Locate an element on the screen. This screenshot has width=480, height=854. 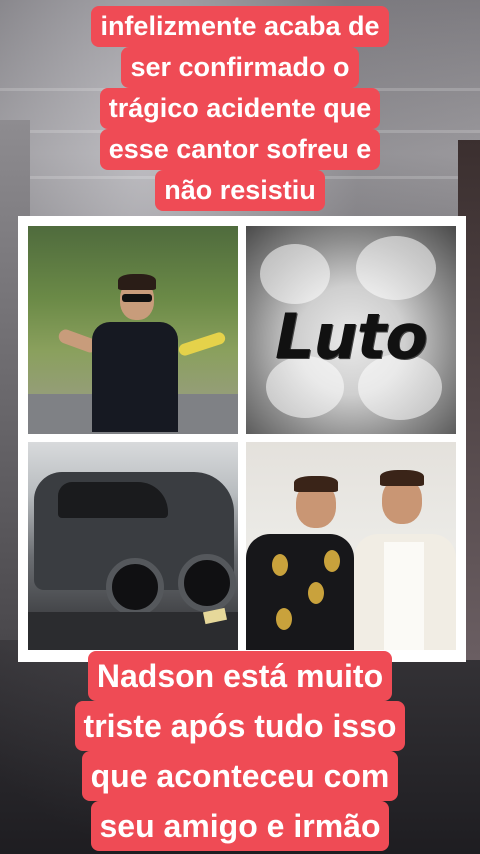
white-shirt is located at coordinates (404, 596).